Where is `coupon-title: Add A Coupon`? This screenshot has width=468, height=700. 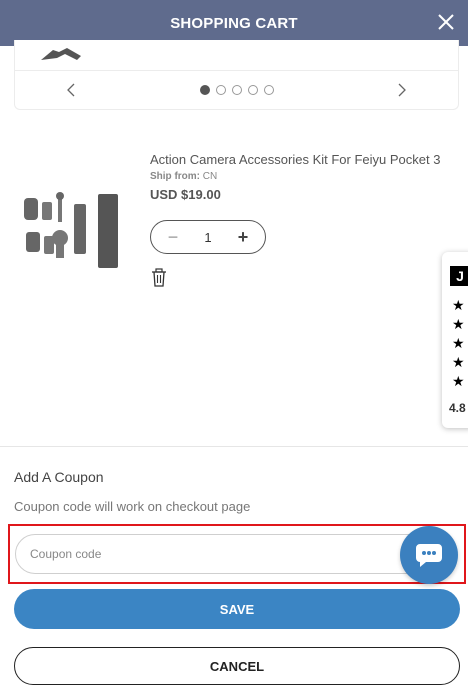
coupon-title: Add A Coupon is located at coordinates (59, 477).